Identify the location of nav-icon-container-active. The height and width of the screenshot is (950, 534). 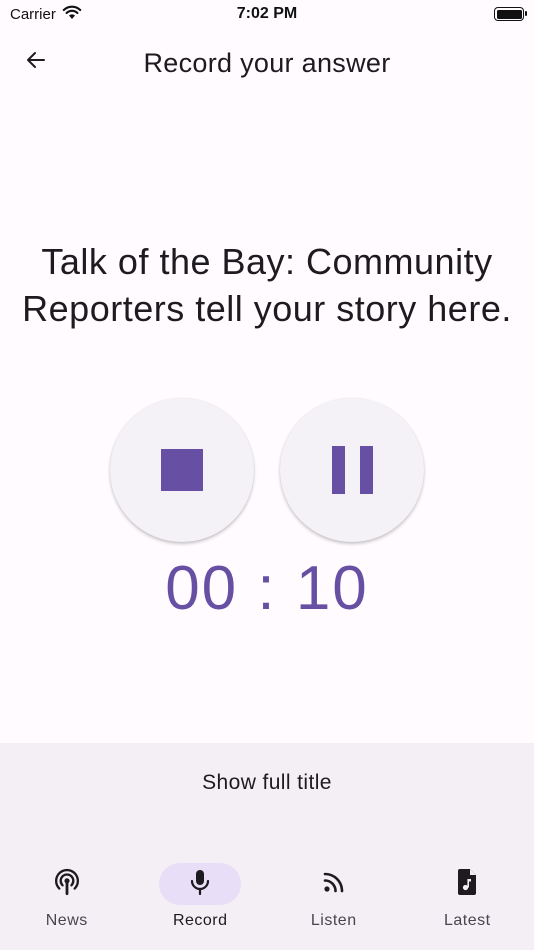
(200, 884).